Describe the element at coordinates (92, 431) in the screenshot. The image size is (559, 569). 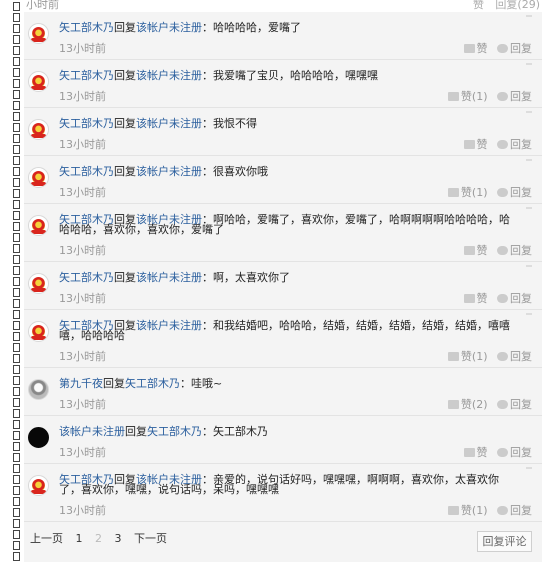
I see `author-link: 该帐户未注册` at that location.